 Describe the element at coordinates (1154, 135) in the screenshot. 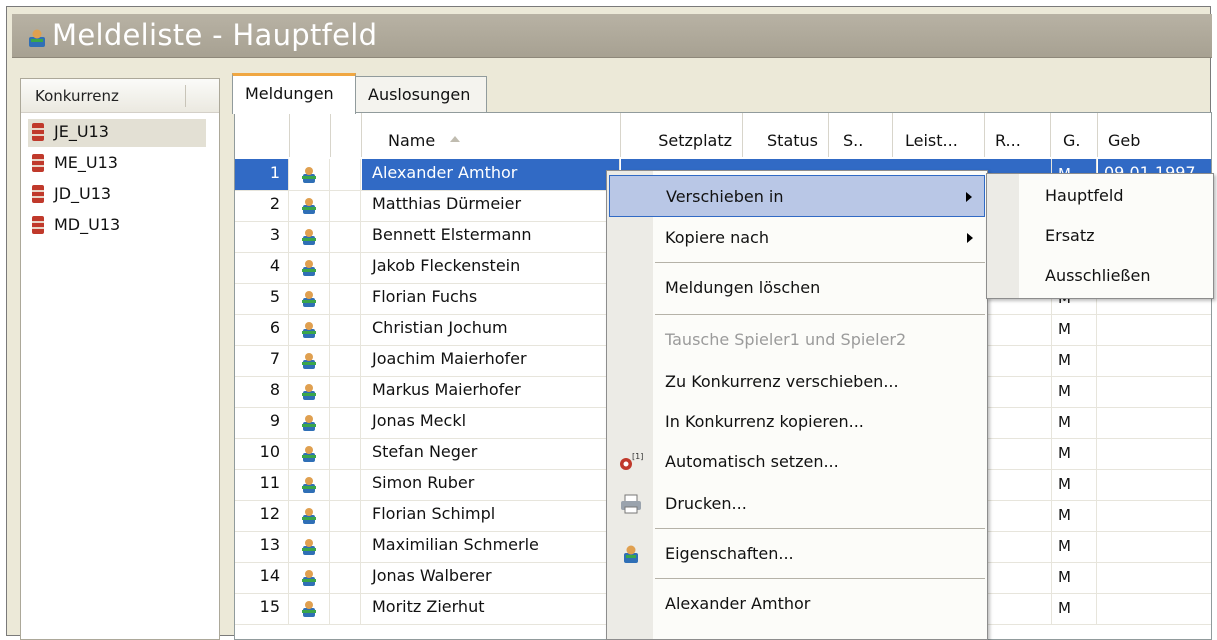

I see `column-header-geb: Geb` at that location.